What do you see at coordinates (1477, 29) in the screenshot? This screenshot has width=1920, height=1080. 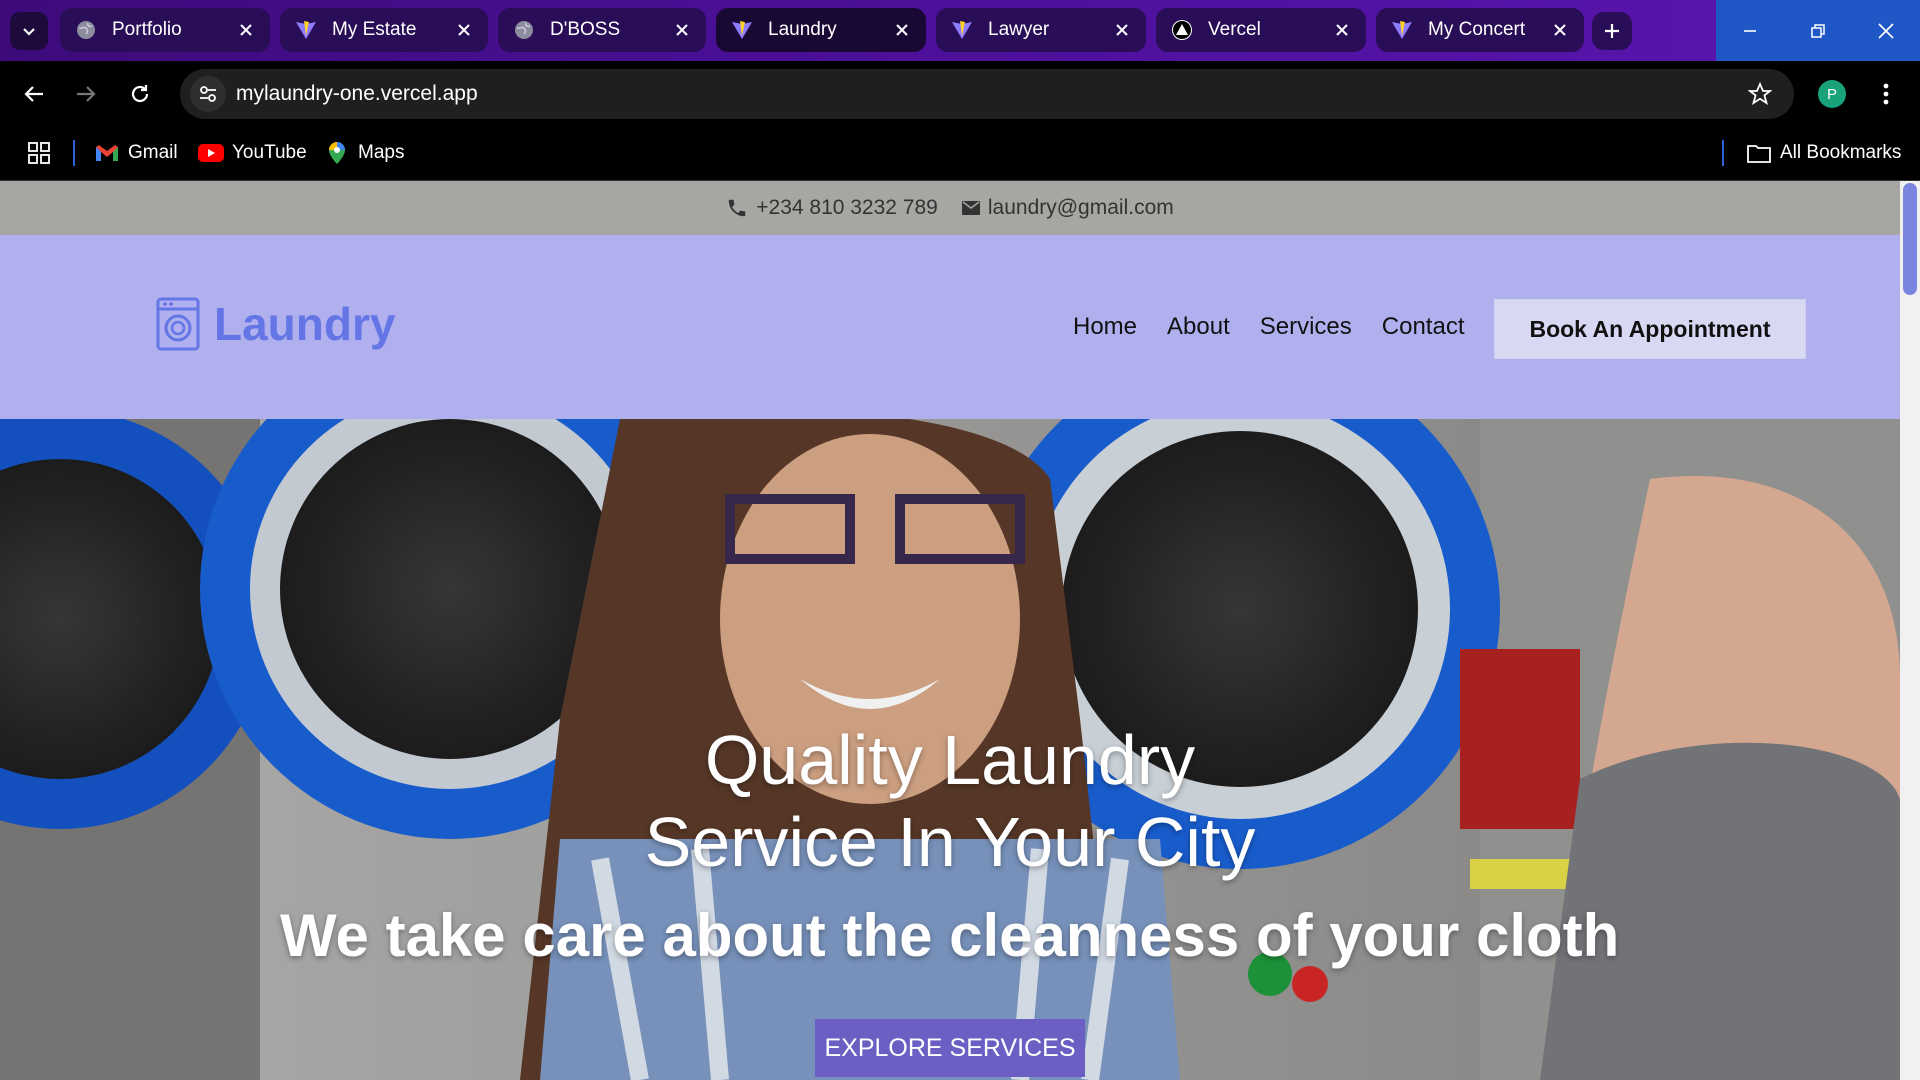 I see `tab-title: My Concert` at bounding box center [1477, 29].